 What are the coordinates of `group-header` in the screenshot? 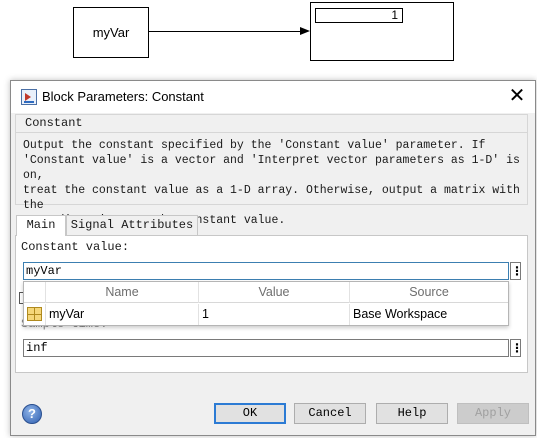 It's located at (271, 123).